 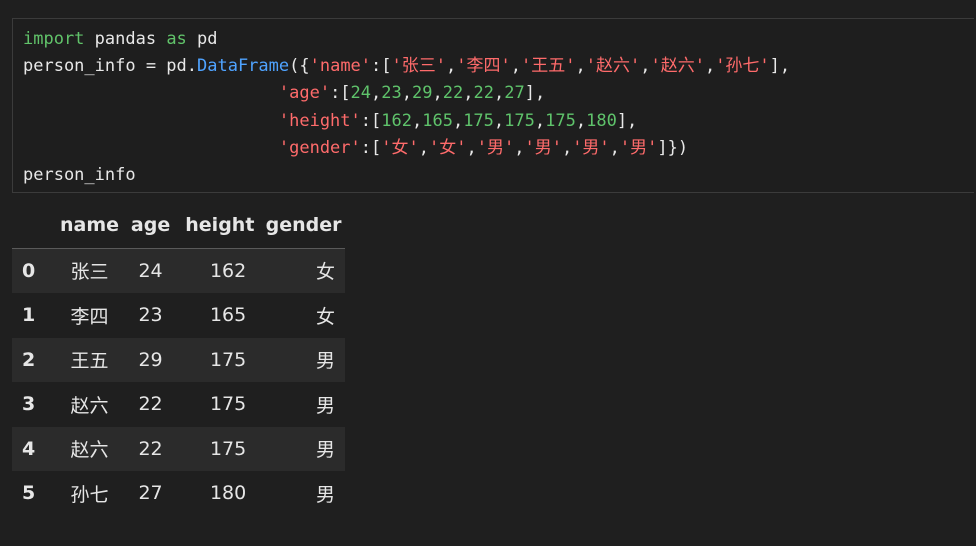 What do you see at coordinates (319, 120) in the screenshot?
I see `code-token: 'height'` at bounding box center [319, 120].